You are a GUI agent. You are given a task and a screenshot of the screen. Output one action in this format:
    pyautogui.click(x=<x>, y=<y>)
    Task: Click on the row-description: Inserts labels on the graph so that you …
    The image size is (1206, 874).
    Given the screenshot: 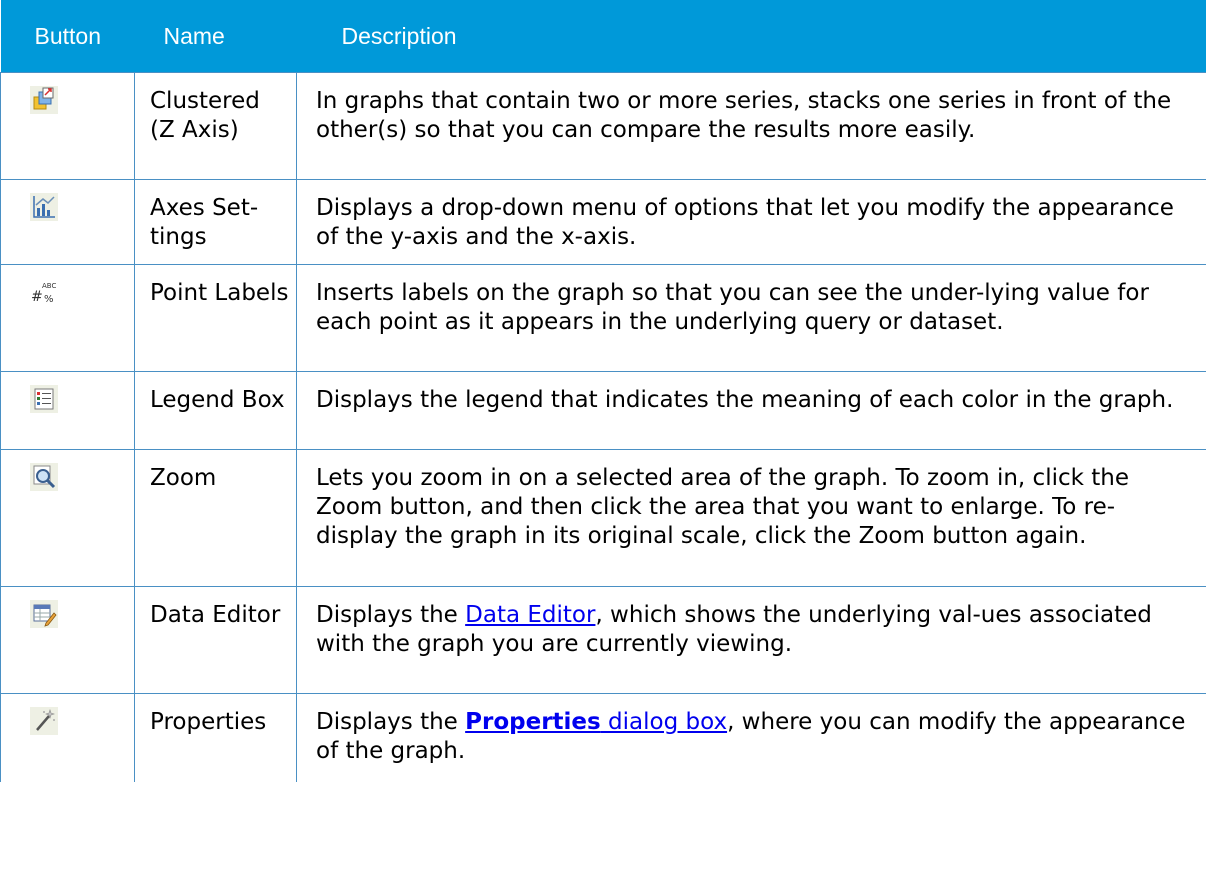 What is the action you would take?
    pyautogui.click(x=751, y=318)
    